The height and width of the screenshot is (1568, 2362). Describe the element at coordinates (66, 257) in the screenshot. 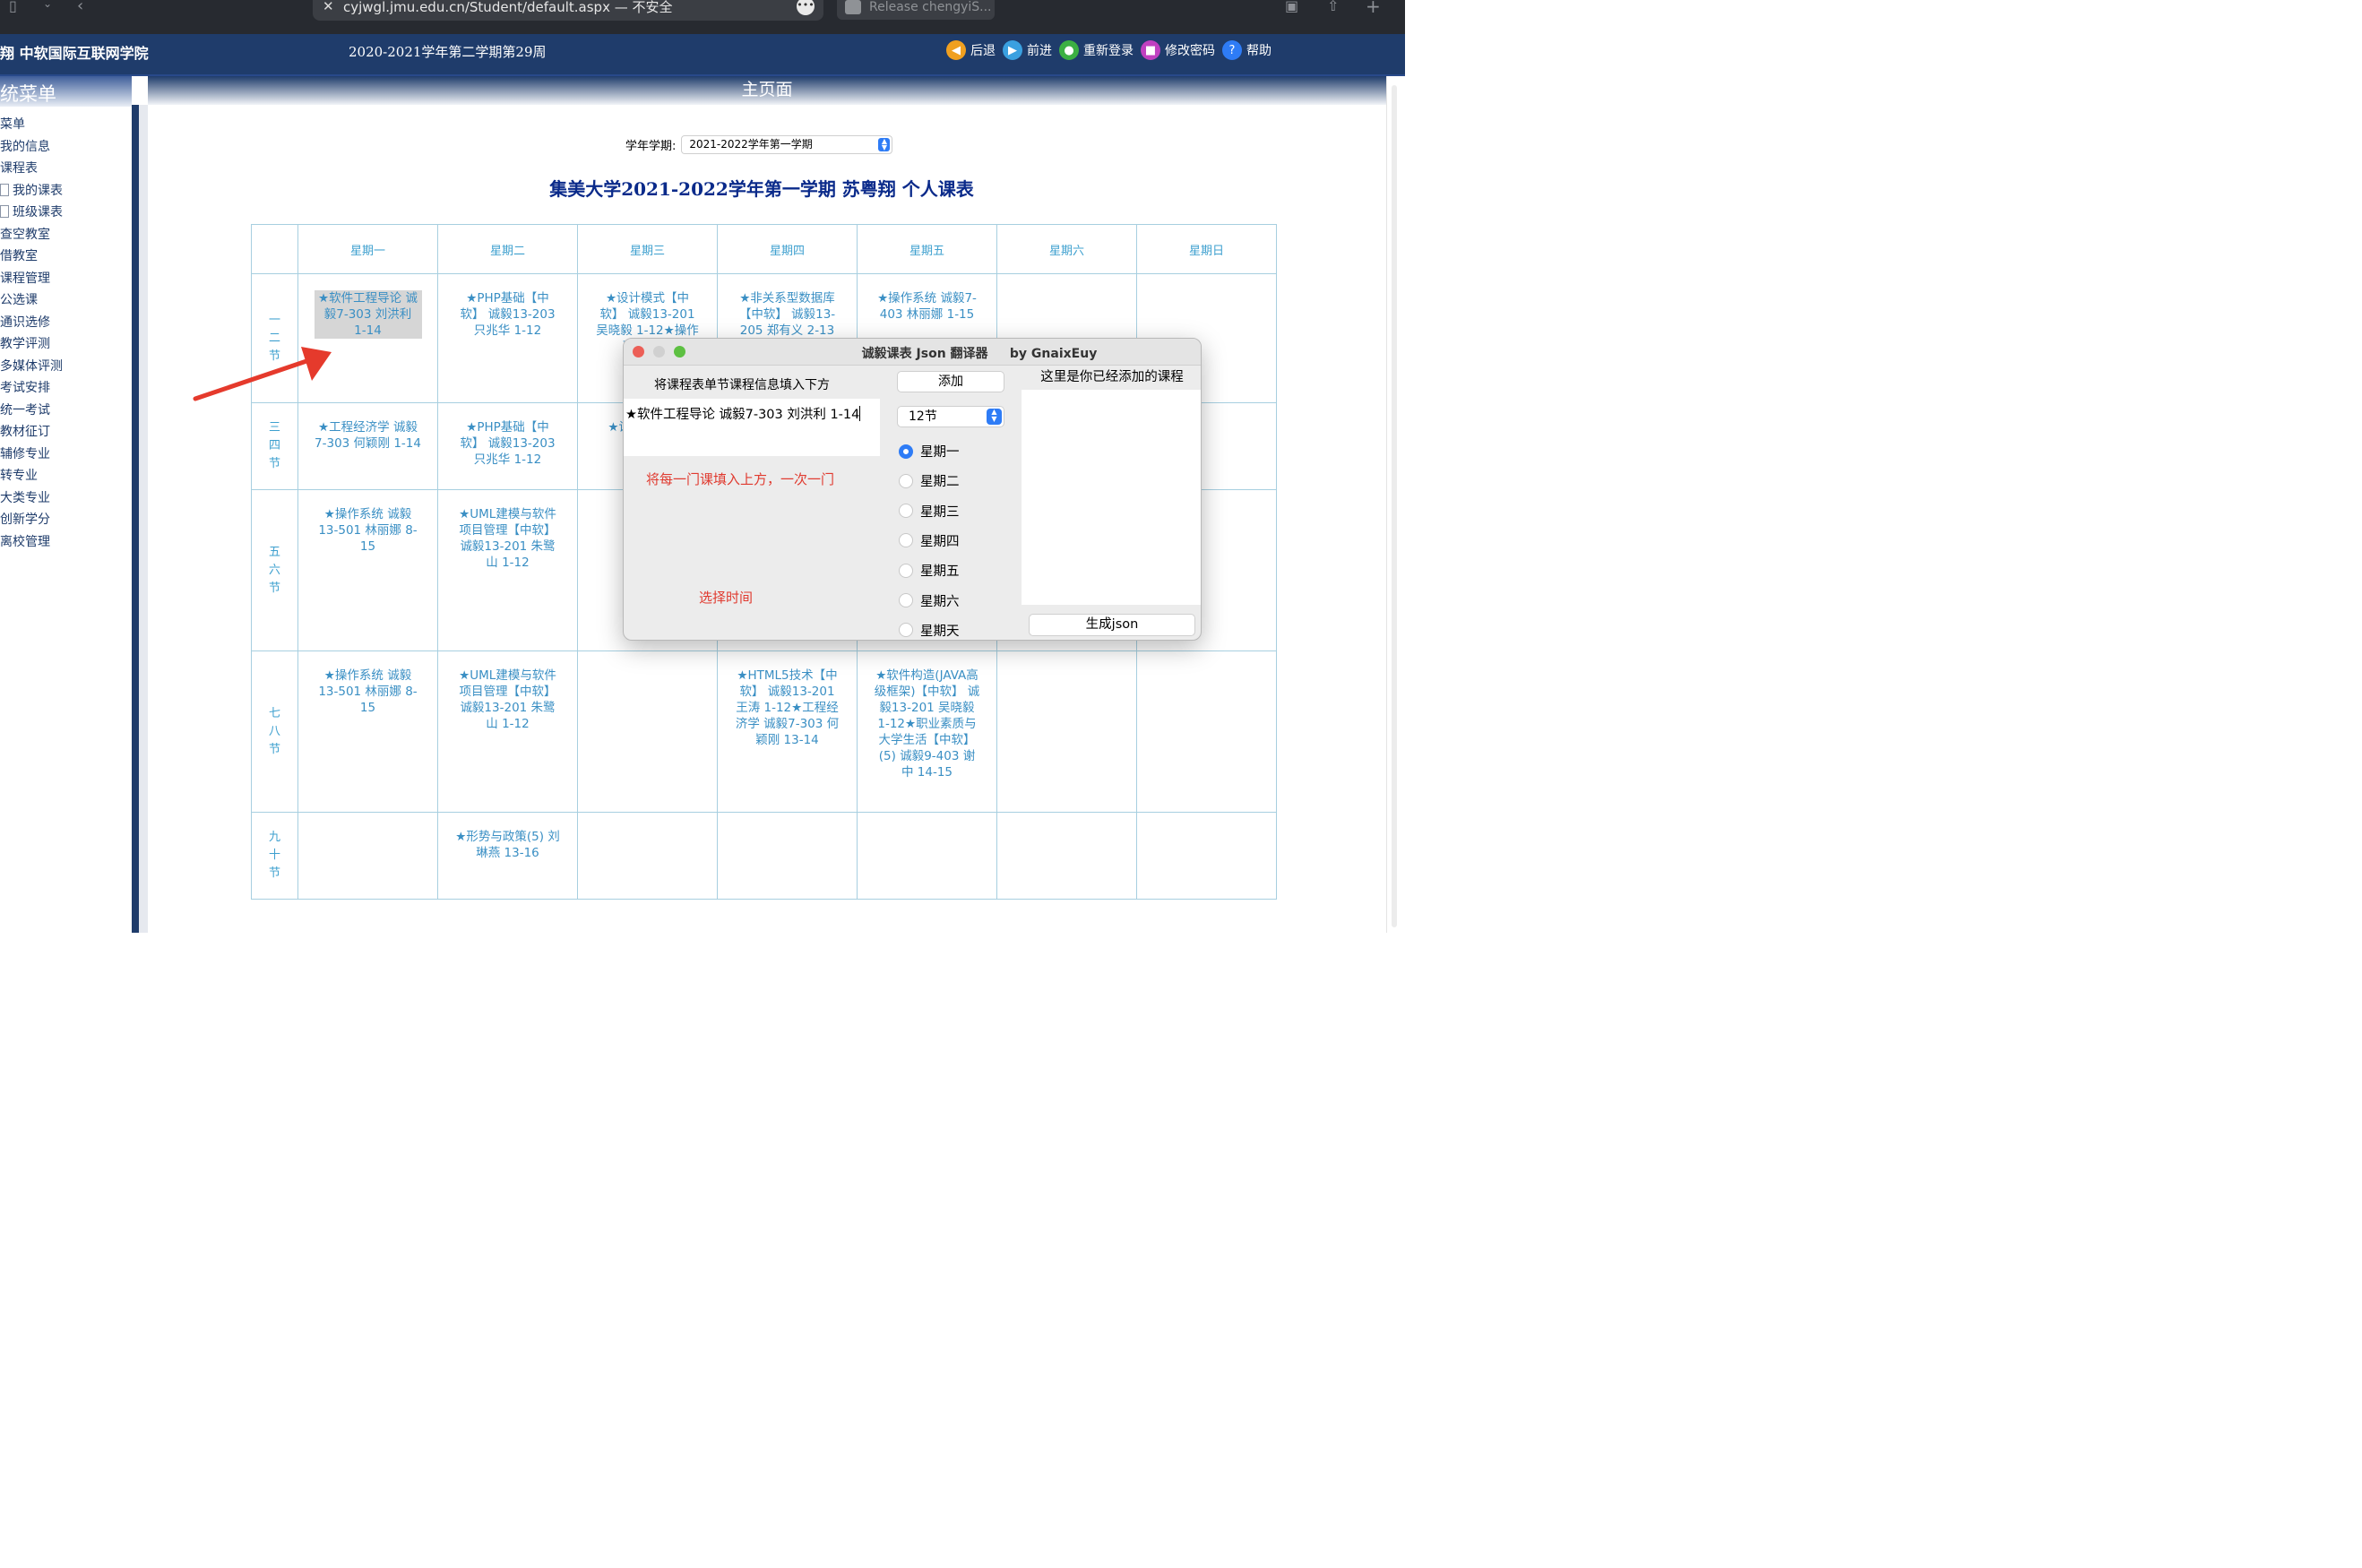

I see `menu-item: 借教室` at that location.